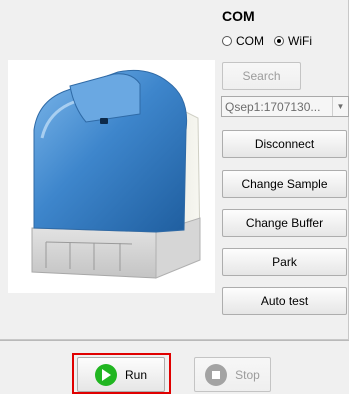 The width and height of the screenshot is (349, 394). Describe the element at coordinates (284, 144) in the screenshot. I see `disconnect-button: Disconnect` at that location.